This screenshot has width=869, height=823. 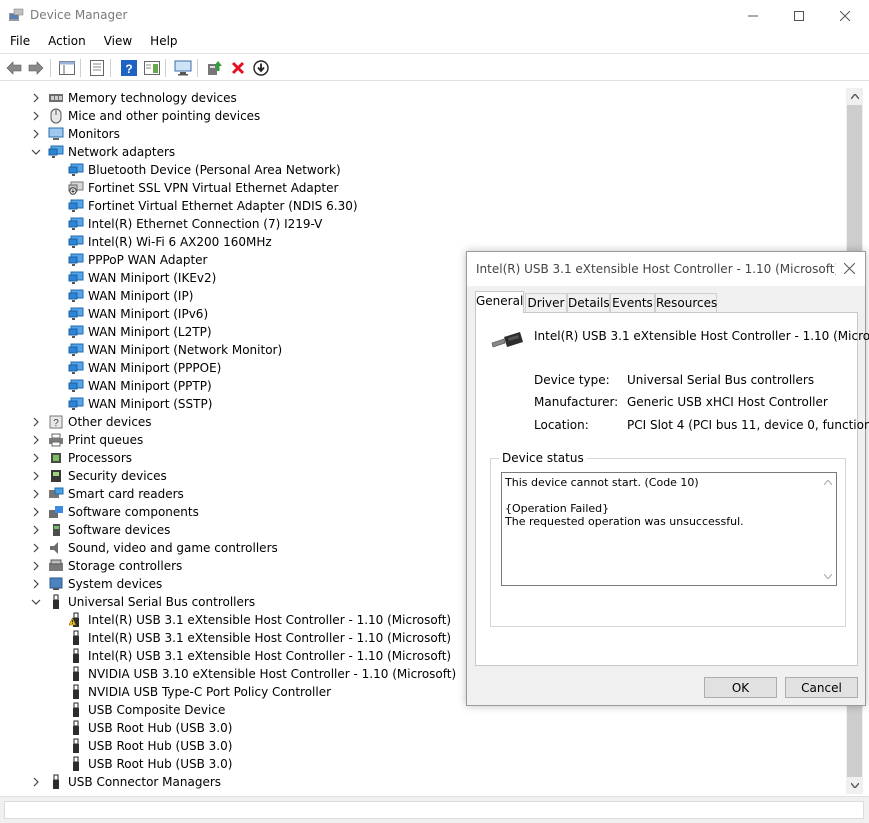 What do you see at coordinates (154, 548) in the screenshot?
I see `tree-row: Sound, video and game controllers` at bounding box center [154, 548].